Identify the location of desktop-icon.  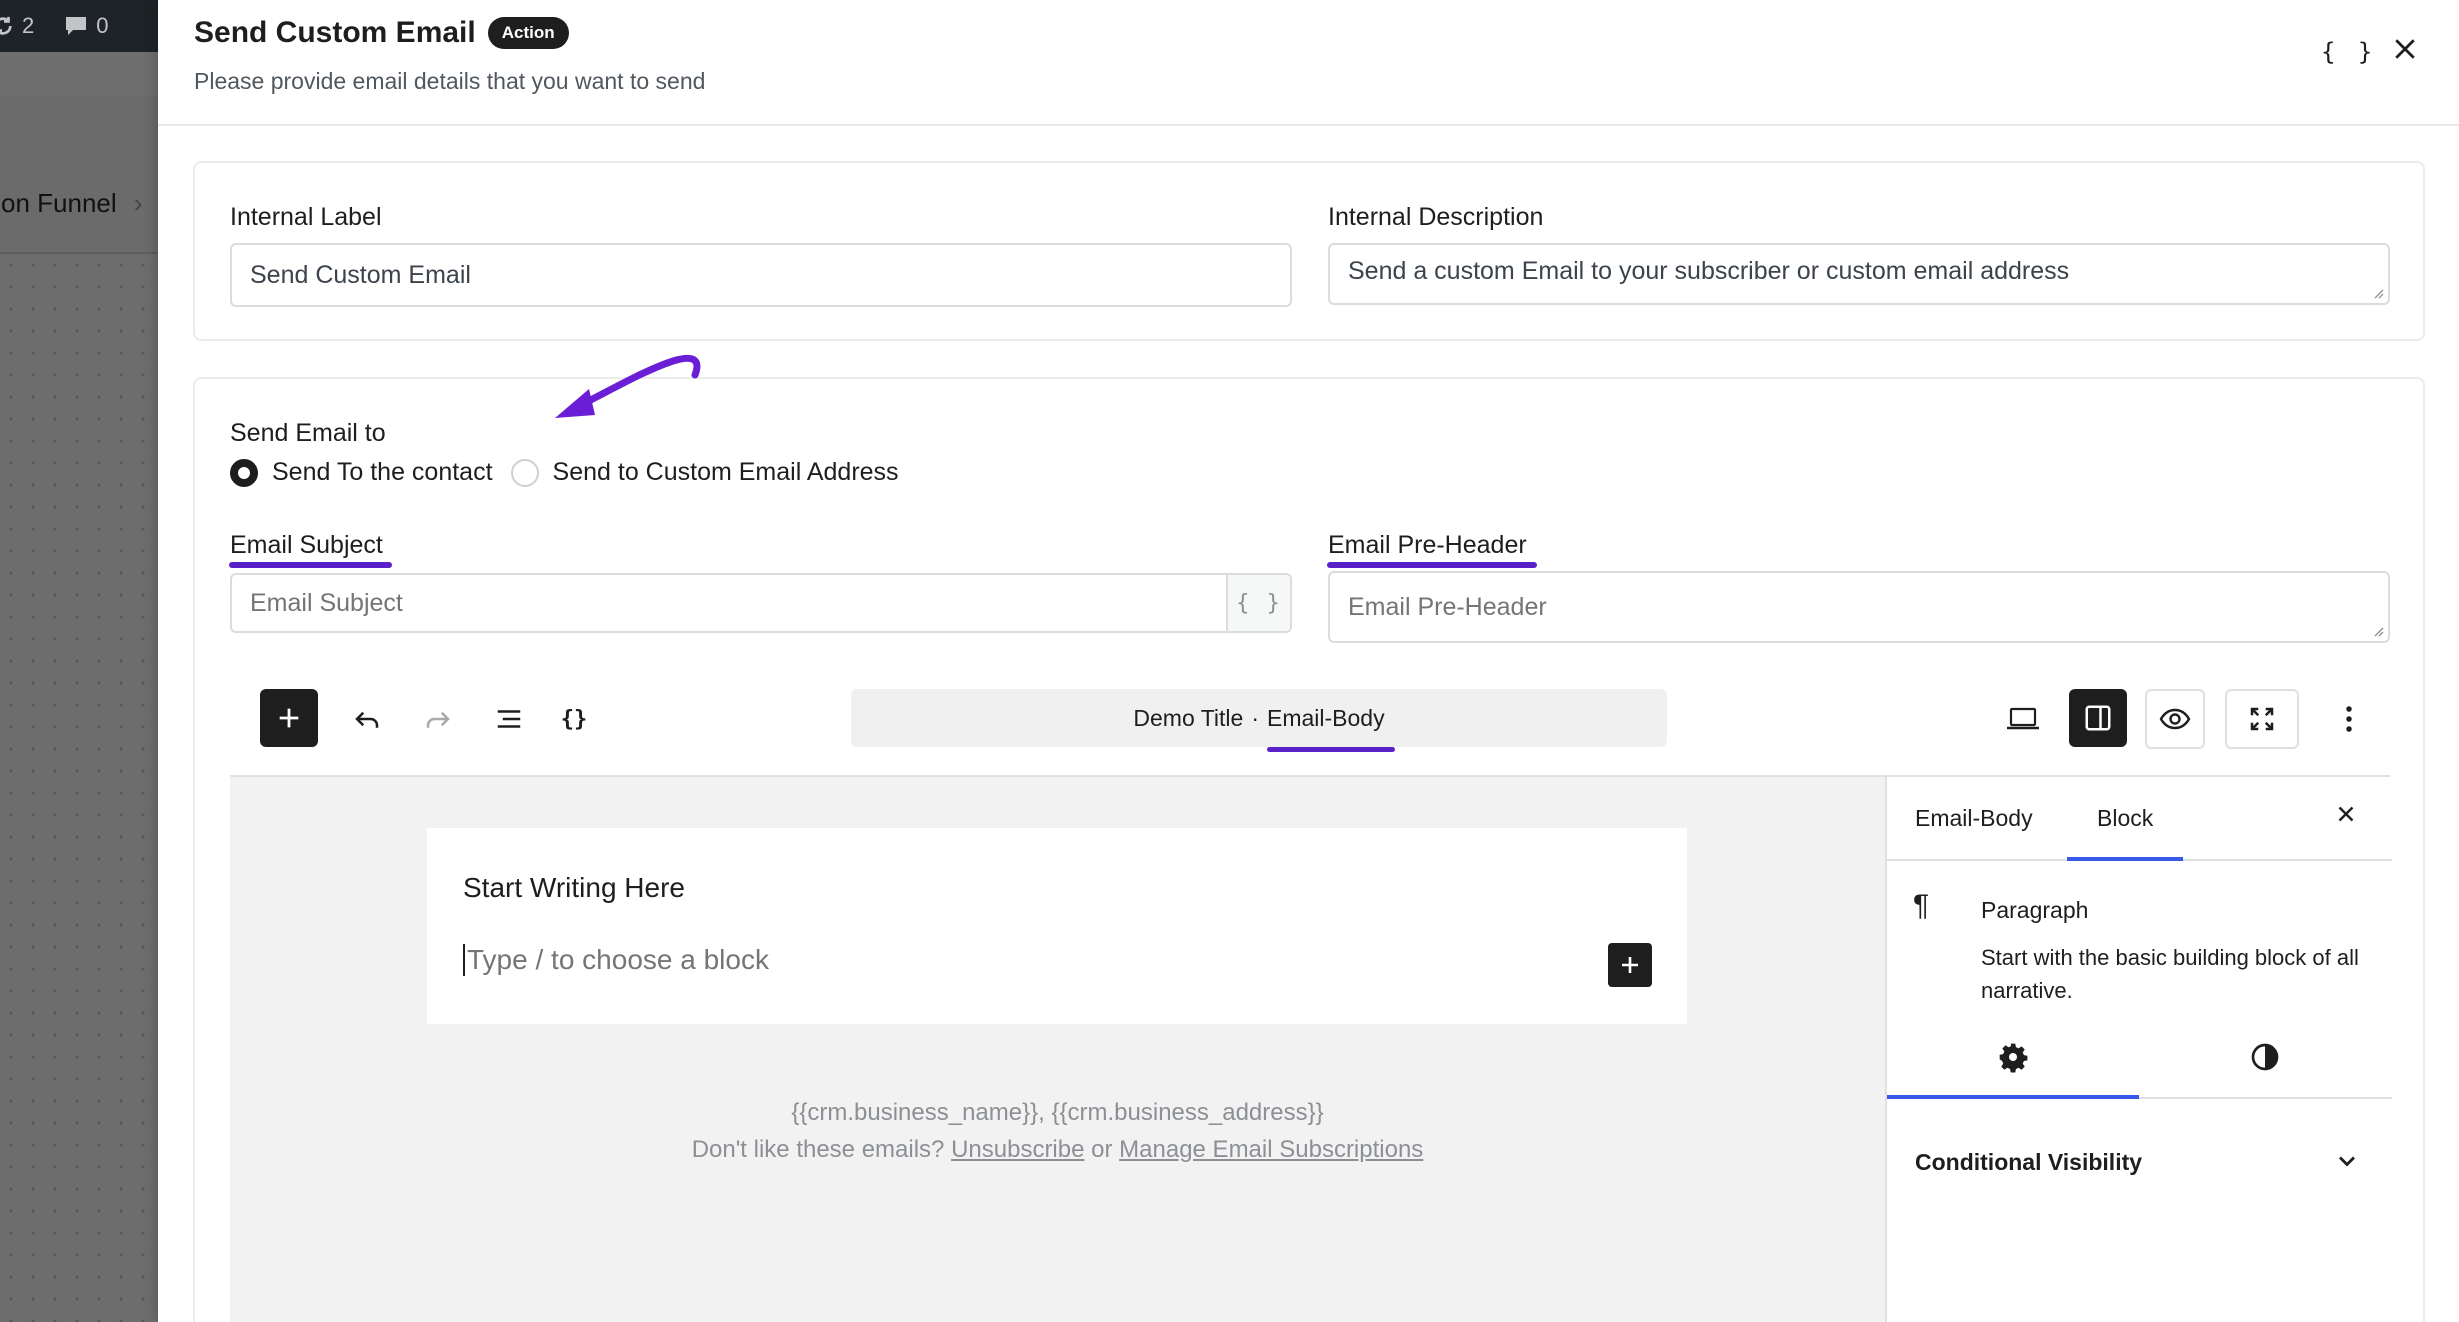
(2023, 718).